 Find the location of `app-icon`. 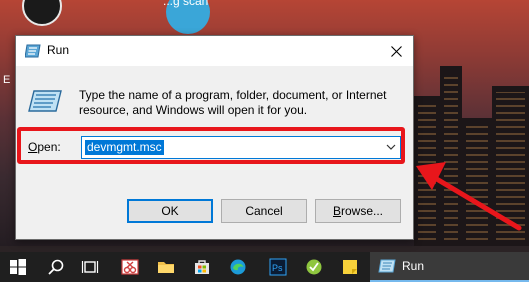

app-icon is located at coordinates (314, 267).